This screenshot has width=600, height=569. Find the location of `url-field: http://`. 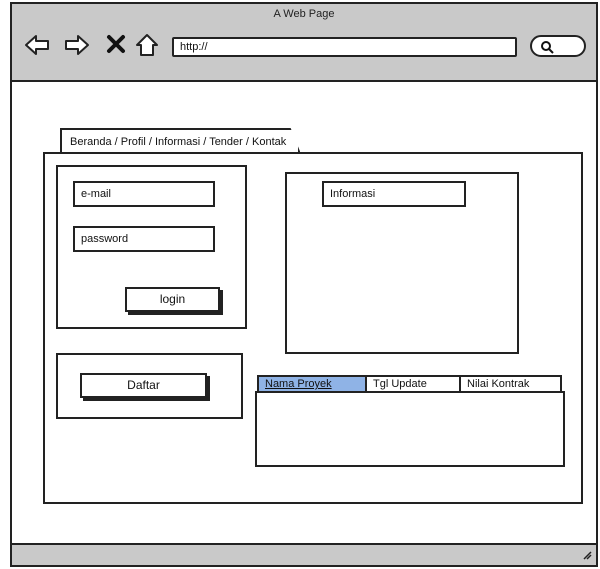

url-field: http:// is located at coordinates (344, 47).